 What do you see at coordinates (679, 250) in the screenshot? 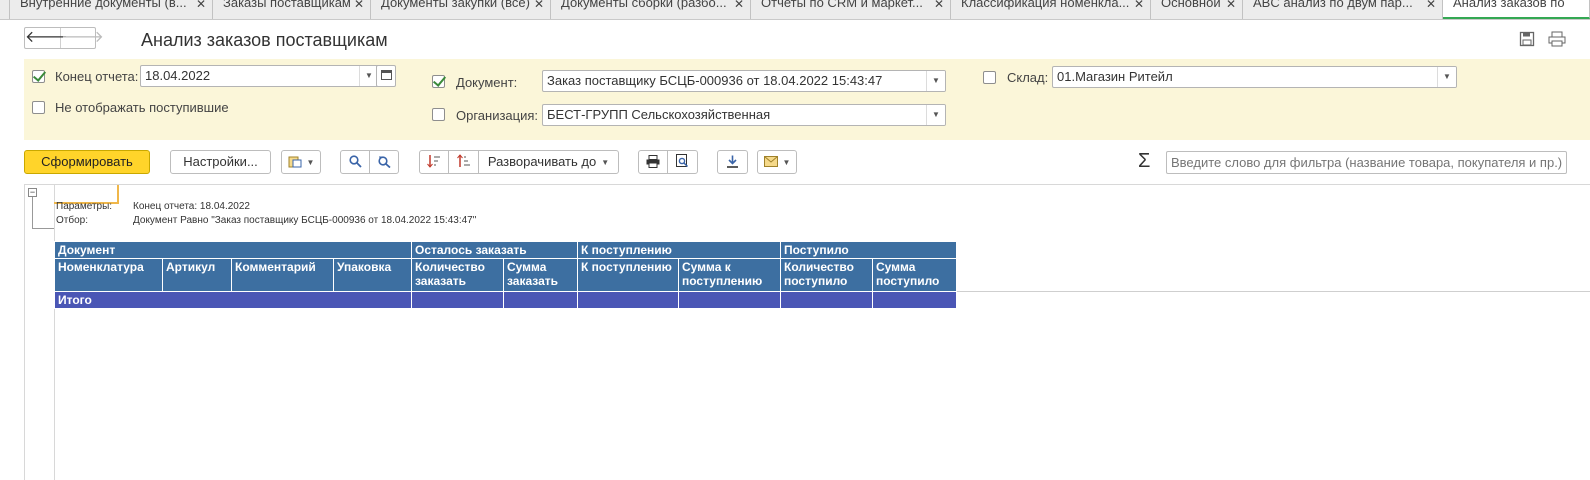
I see `group-header-to-receive: К поступлению` at bounding box center [679, 250].